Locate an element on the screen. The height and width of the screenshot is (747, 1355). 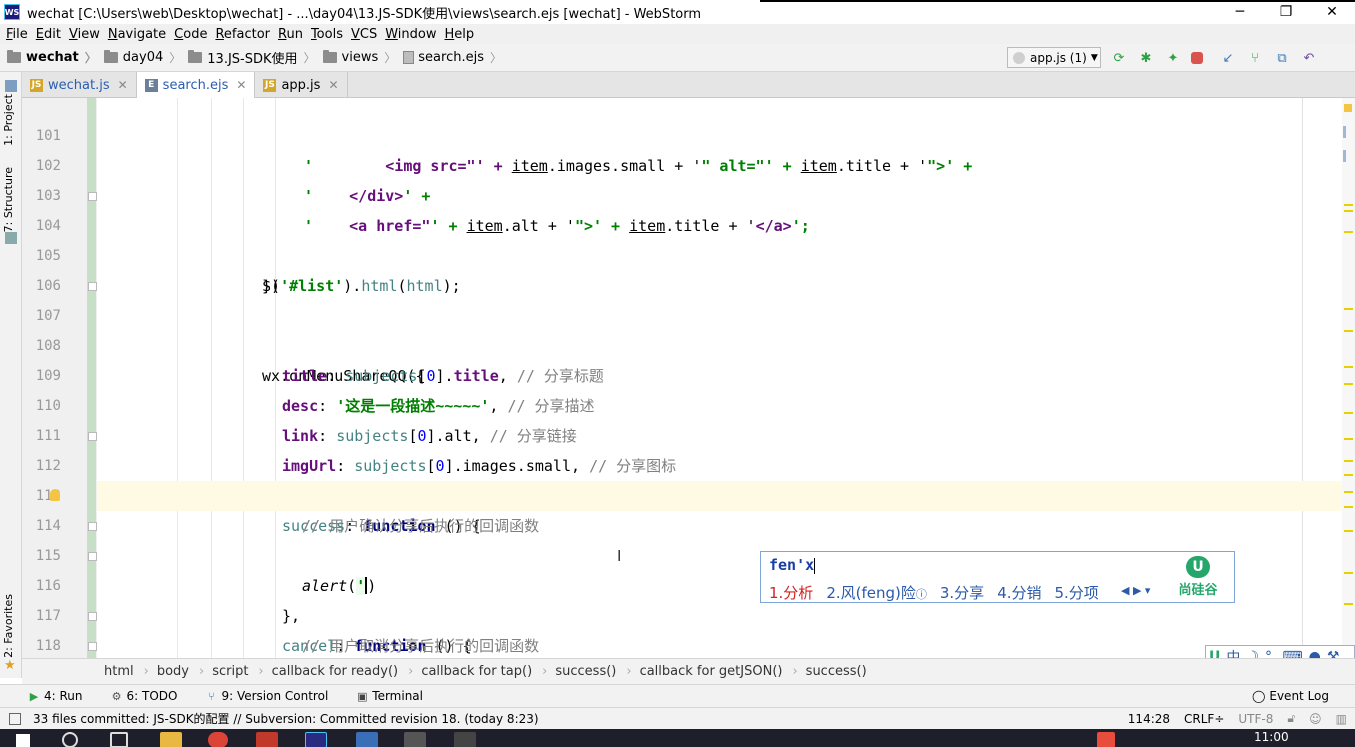
inspector-icon: ☺ is located at coordinates (1315, 719).